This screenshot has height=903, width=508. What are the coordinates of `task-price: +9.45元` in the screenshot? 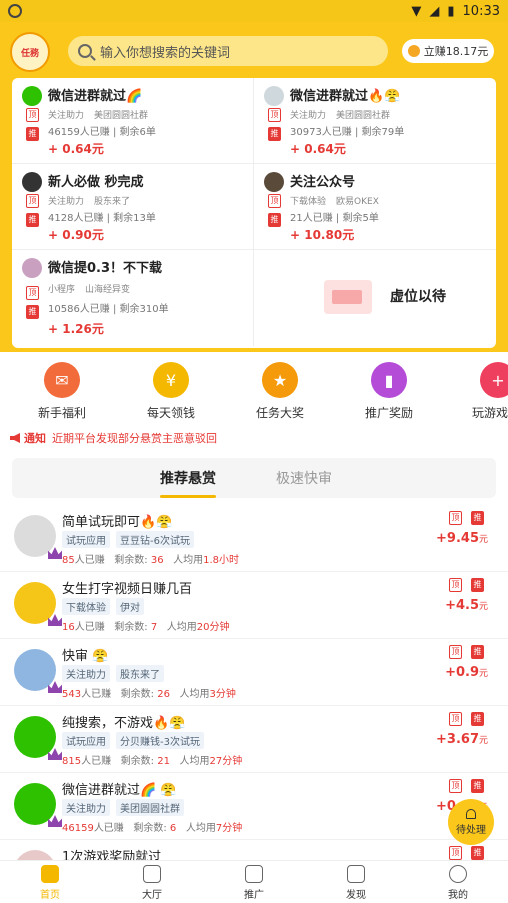 It's located at (462, 538).